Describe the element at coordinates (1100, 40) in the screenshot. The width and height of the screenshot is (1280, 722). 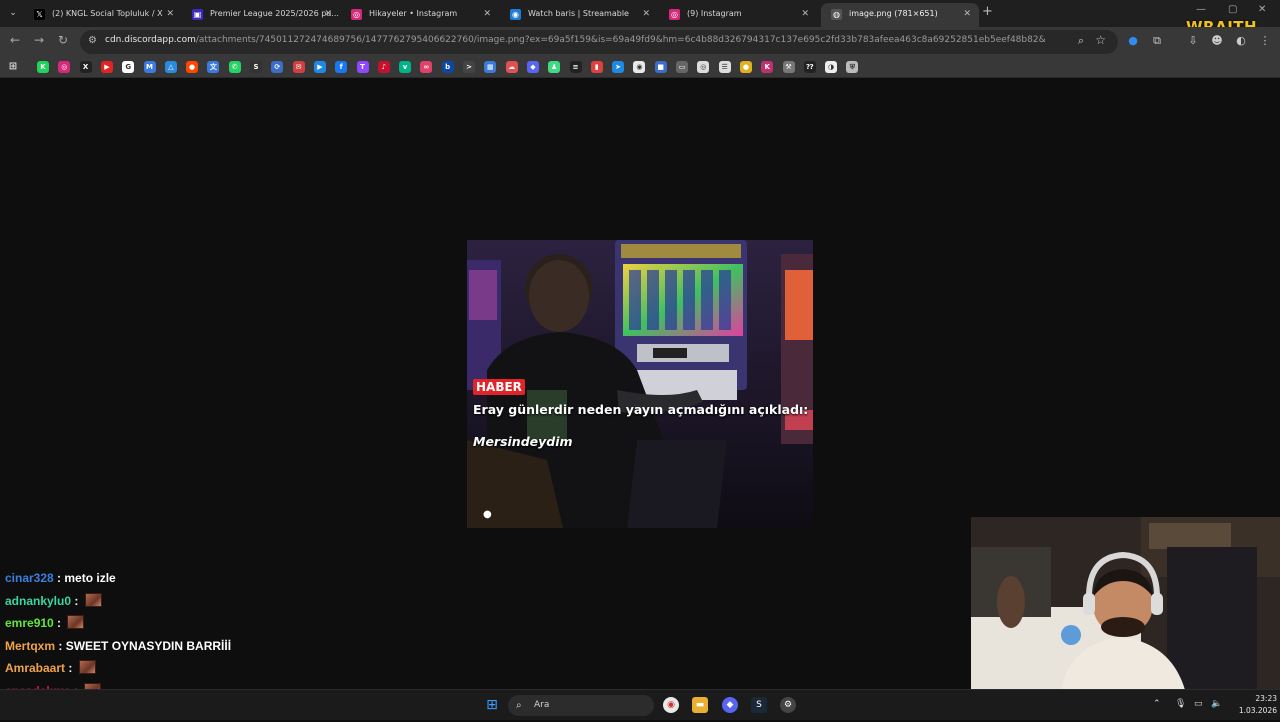
I see `bookmark-star-icon: ☆` at that location.